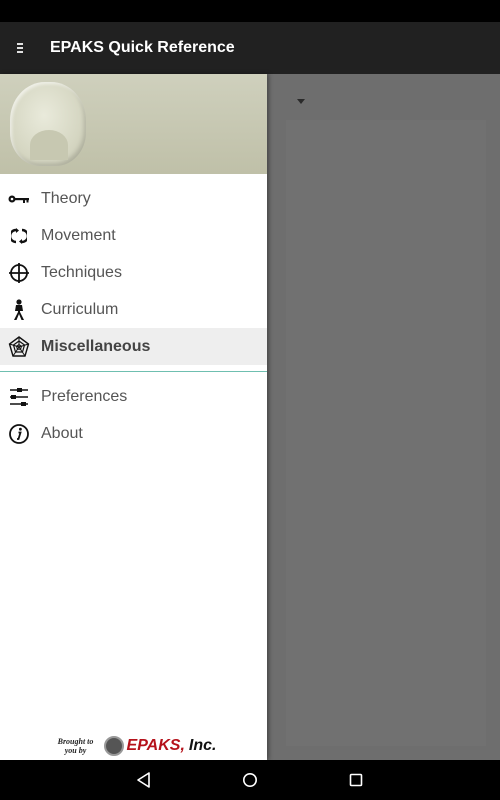 The image size is (500, 800). I want to click on hamburger-icon, so click(20, 48).